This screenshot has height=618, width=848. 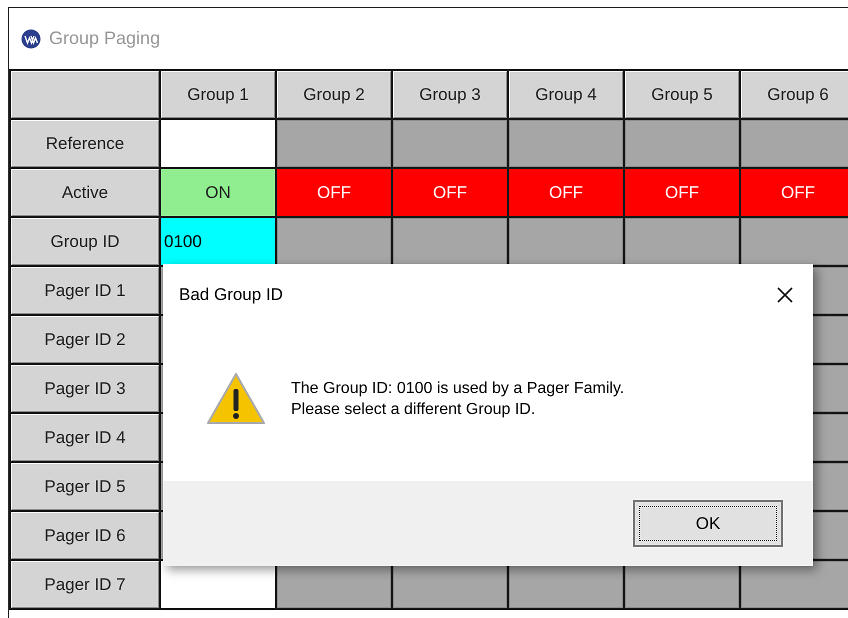 I want to click on column-header: Group 1, so click(x=218, y=94).